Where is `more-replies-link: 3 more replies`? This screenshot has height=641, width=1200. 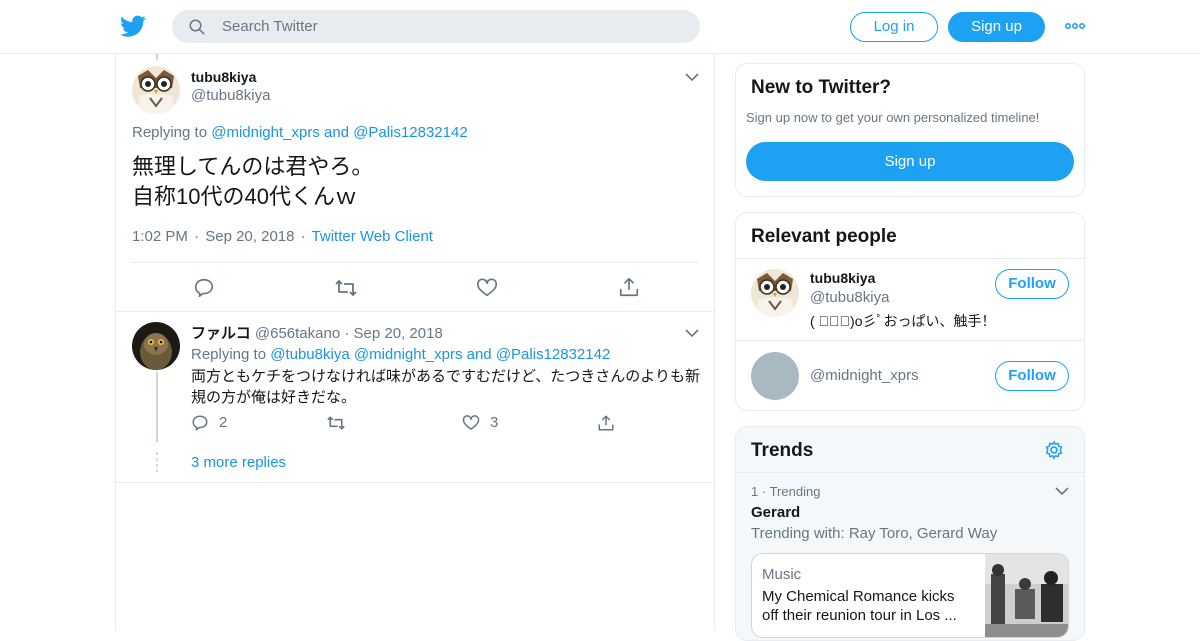
more-replies-link: 3 more replies is located at coordinates (238, 462).